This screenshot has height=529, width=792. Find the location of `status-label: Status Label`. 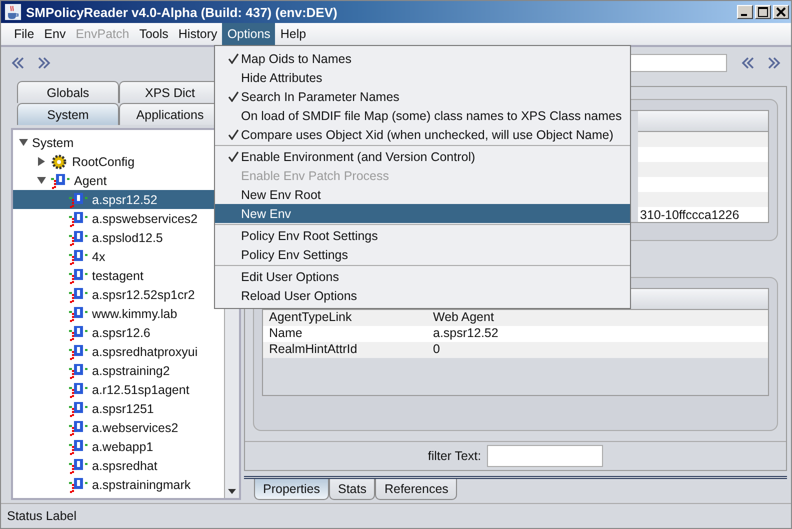

status-label: Status Label is located at coordinates (41, 516).